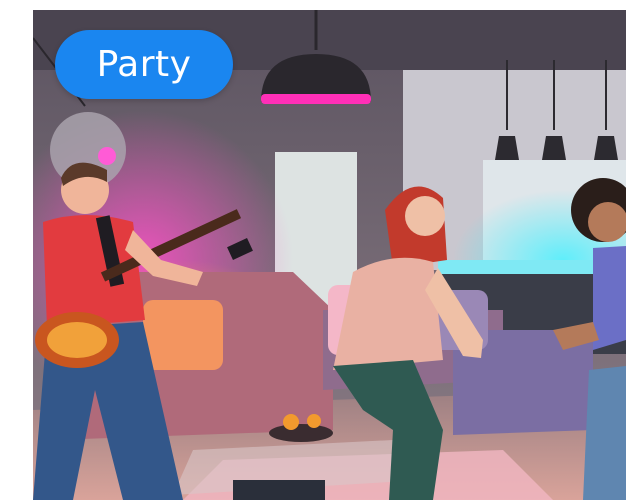 The image size is (626, 500). Describe the element at coordinates (16, 250) in the screenshot. I see `page-margin` at that location.